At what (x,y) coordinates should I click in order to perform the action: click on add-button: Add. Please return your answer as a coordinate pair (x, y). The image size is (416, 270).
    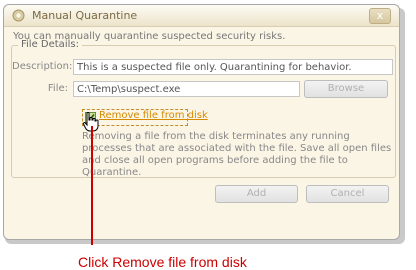
    Looking at the image, I should click on (256, 194).